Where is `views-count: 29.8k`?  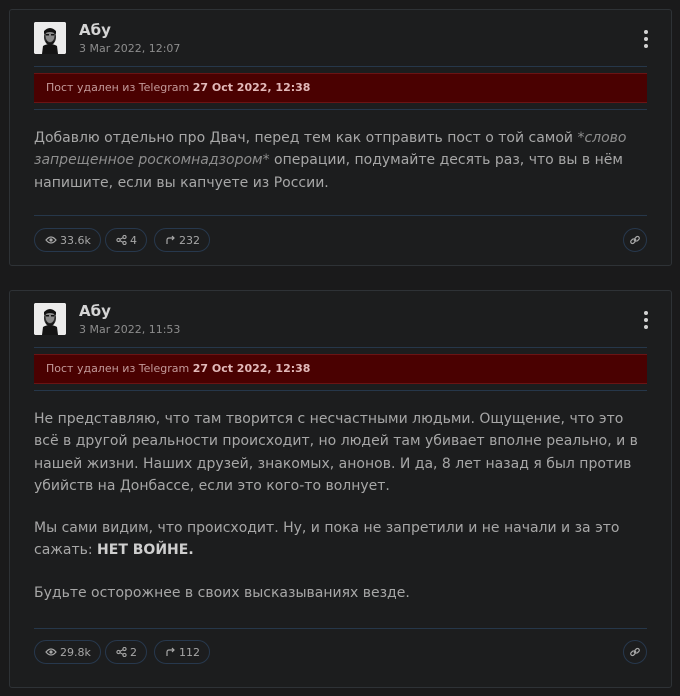
views-count: 29.8k is located at coordinates (67, 652).